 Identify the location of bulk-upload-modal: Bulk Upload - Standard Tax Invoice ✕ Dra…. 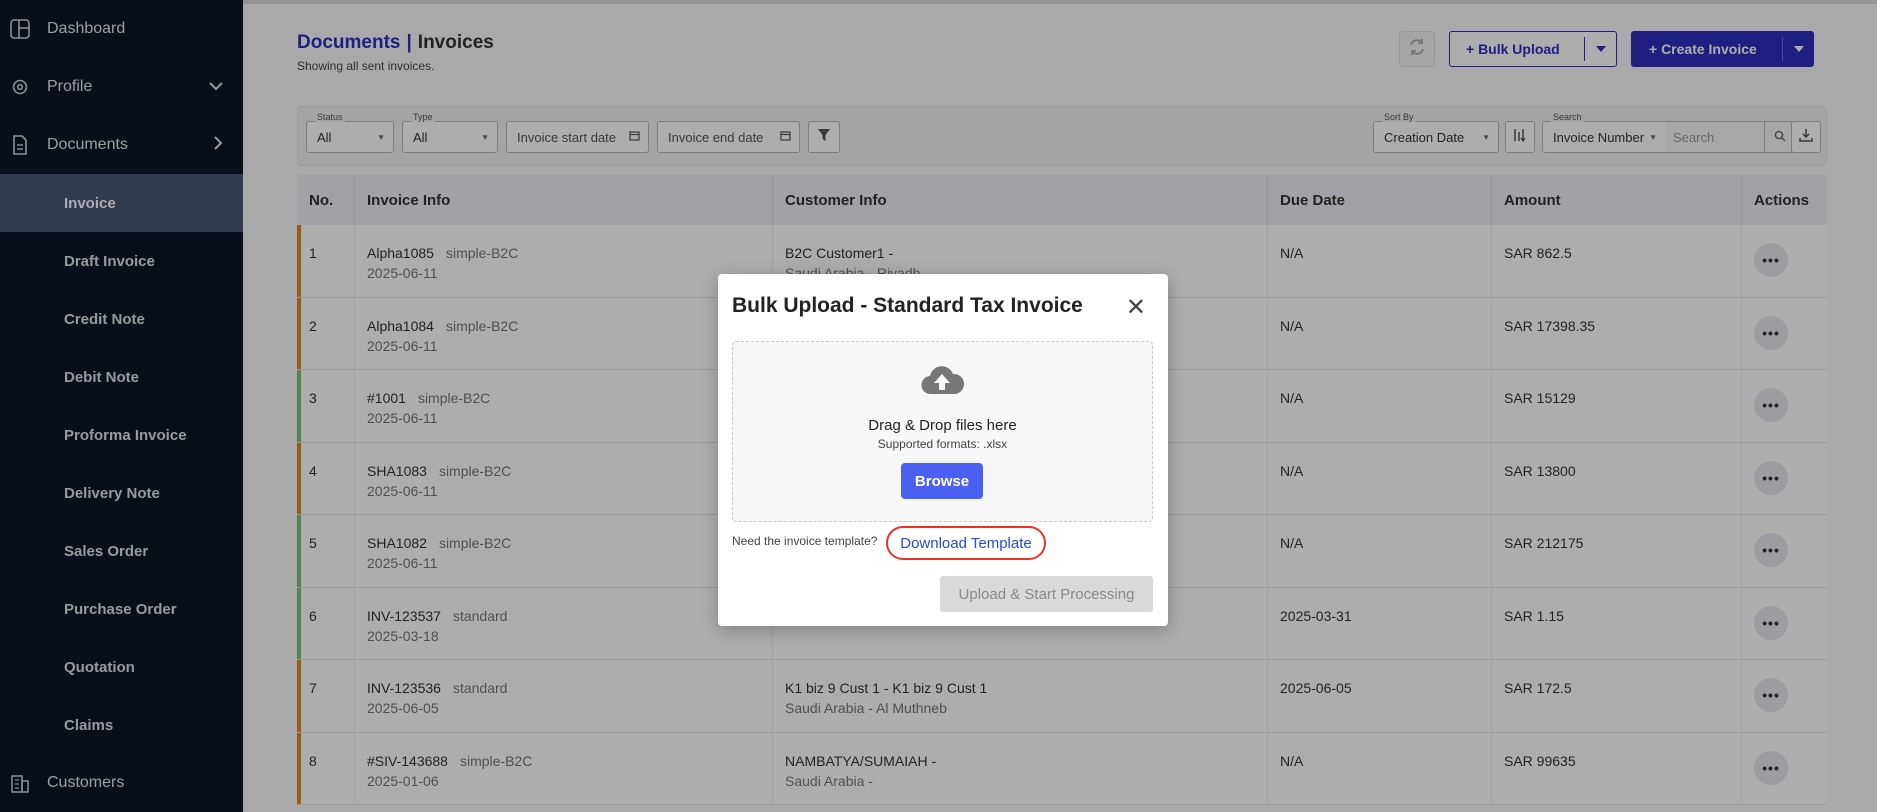
(943, 450).